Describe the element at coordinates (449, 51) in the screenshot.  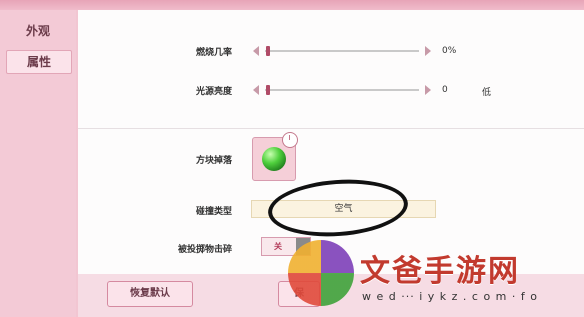
I see `burn-chance-value: 0%` at that location.